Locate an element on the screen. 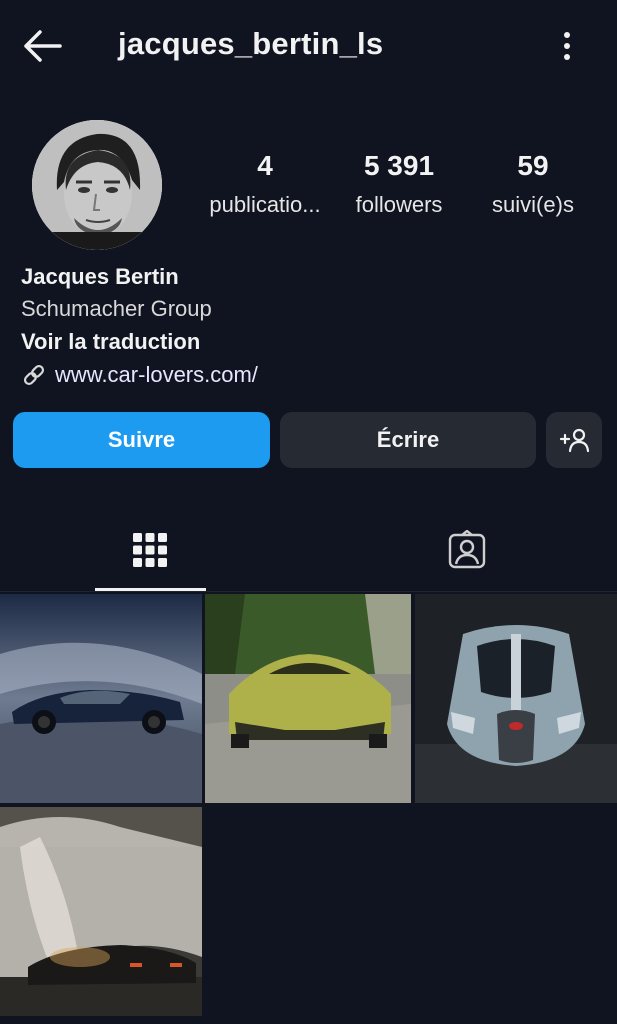  profile-username: jacques_bertin_ls is located at coordinates (251, 43).